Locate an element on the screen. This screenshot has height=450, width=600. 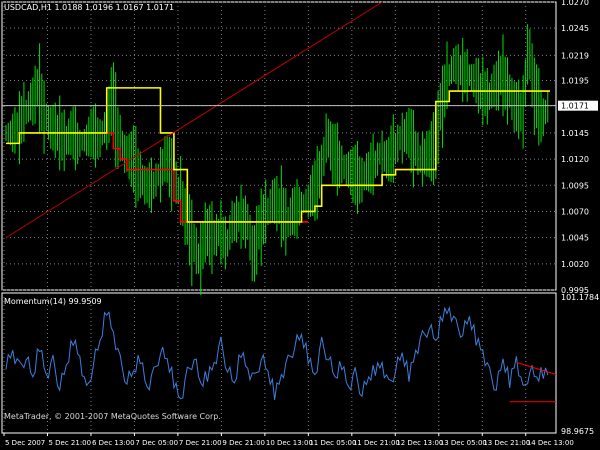
time-tick-label: 7 Dec 21:00 is located at coordinates (200, 443).